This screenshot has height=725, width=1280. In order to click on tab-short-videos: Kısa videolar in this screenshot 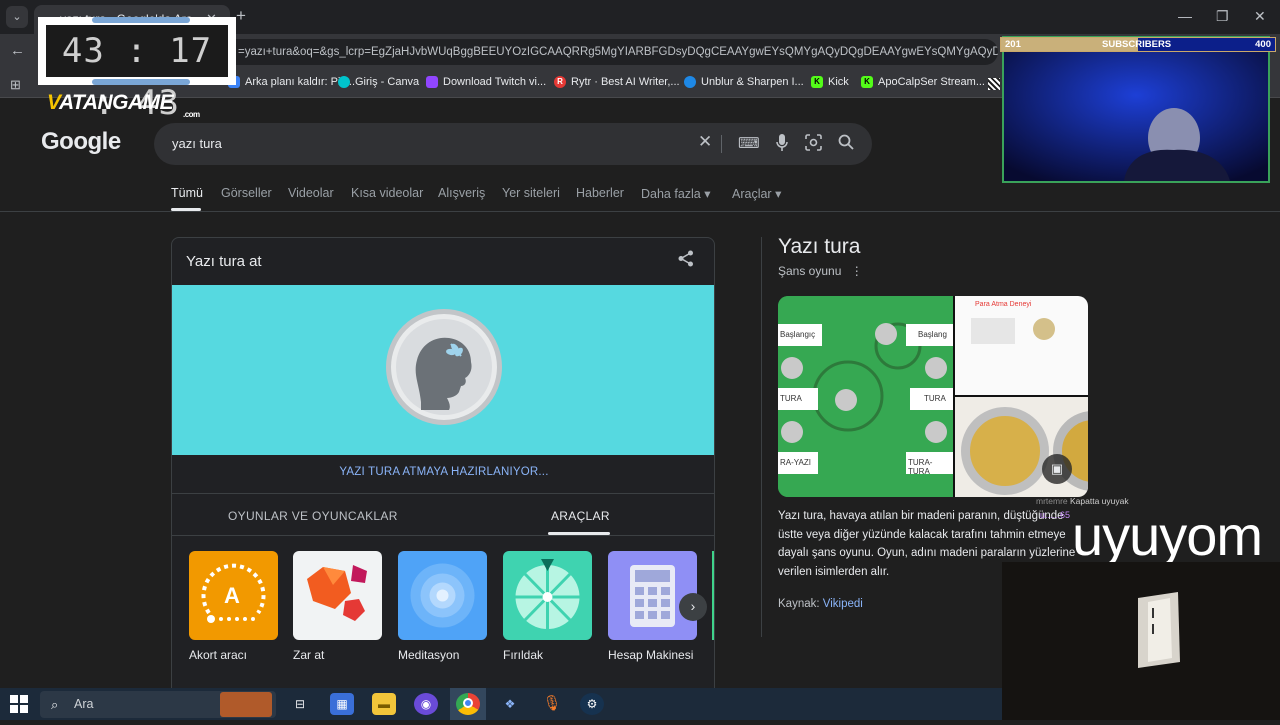, I will do `click(387, 193)`.